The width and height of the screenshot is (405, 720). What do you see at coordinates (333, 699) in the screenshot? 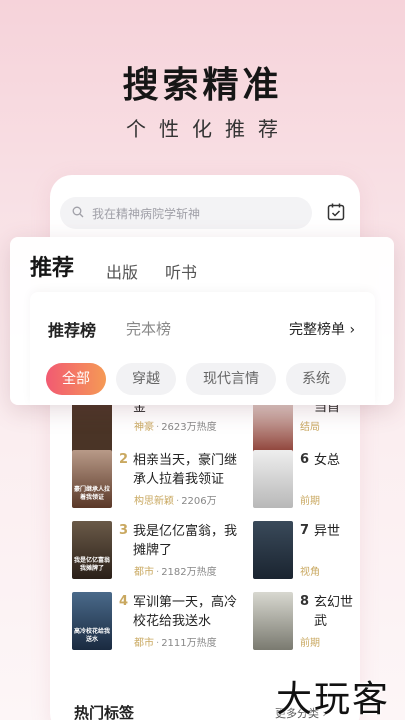
I see `watermark-logo: 大玩客` at bounding box center [333, 699].